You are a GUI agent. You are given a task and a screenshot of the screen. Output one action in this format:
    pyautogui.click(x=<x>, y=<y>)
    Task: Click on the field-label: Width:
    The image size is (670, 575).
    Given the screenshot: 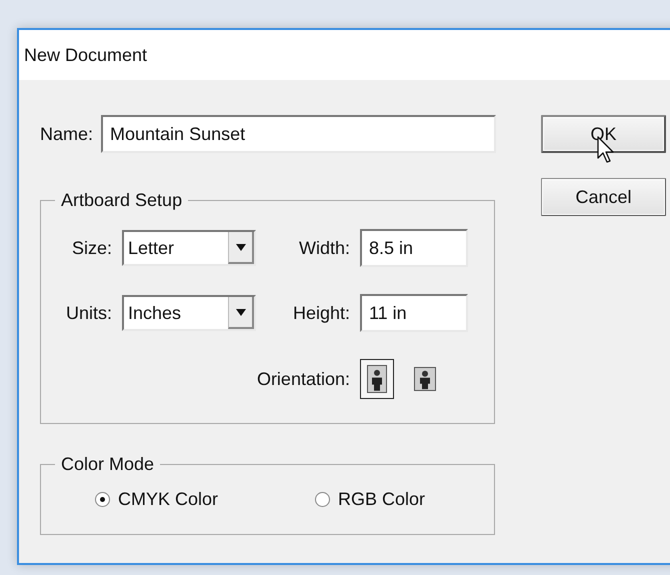 What is the action you would take?
    pyautogui.click(x=324, y=248)
    